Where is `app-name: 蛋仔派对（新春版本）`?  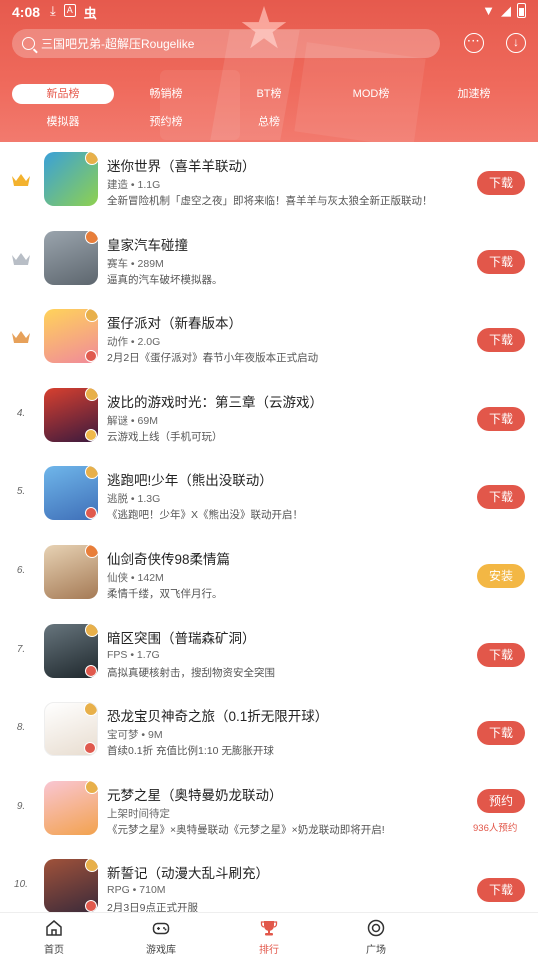 app-name: 蛋仔派对（新春版本） is located at coordinates (174, 324).